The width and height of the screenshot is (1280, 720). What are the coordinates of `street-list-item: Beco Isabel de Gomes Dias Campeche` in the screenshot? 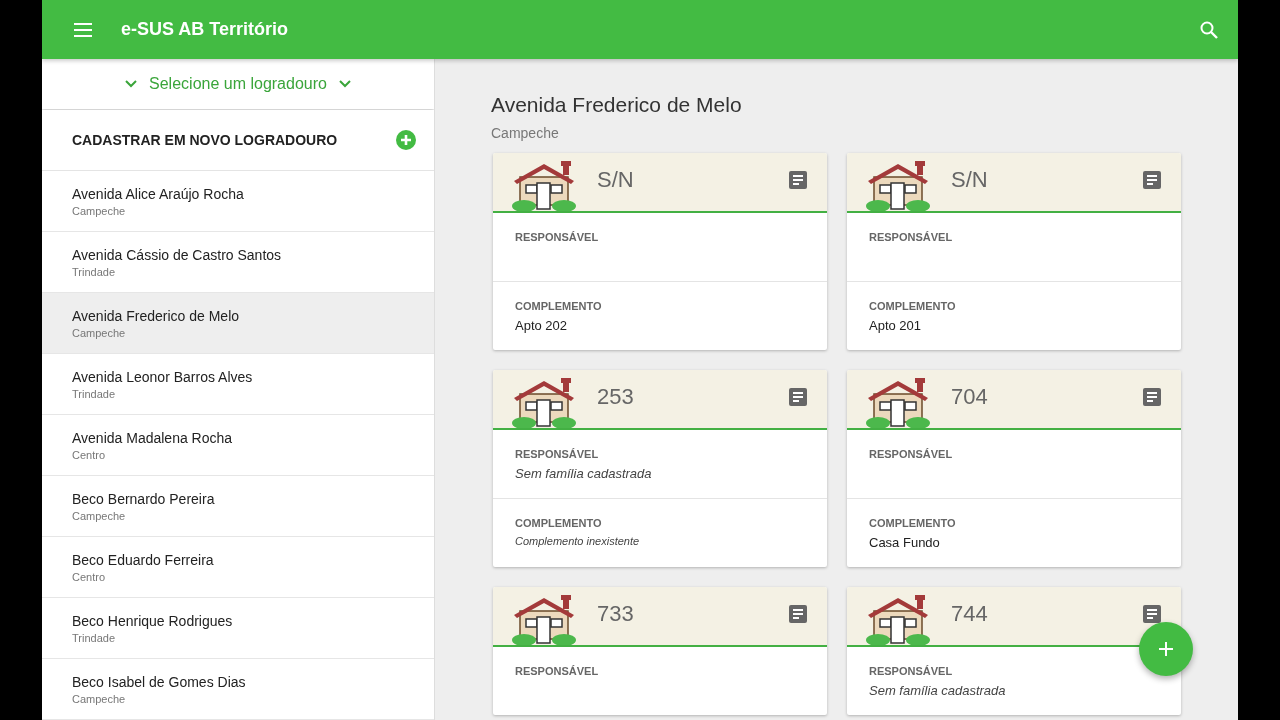 It's located at (238, 689).